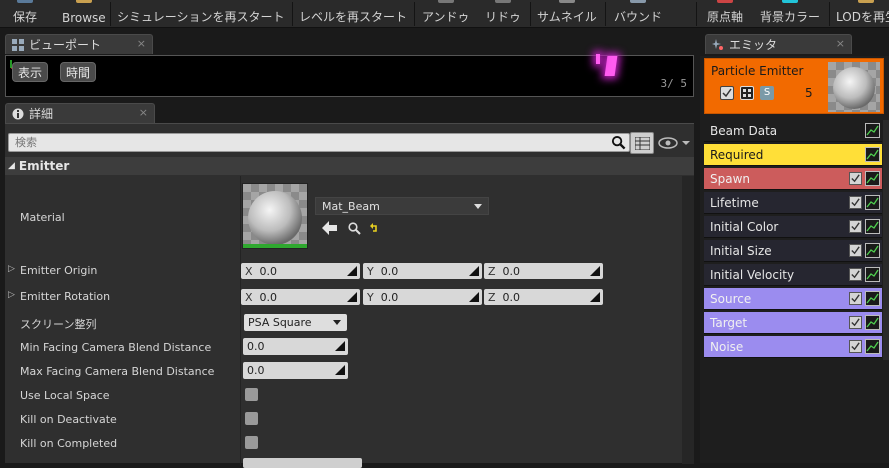 This screenshot has width=889, height=468. What do you see at coordinates (793, 323) in the screenshot?
I see `module-row: Target` at bounding box center [793, 323].